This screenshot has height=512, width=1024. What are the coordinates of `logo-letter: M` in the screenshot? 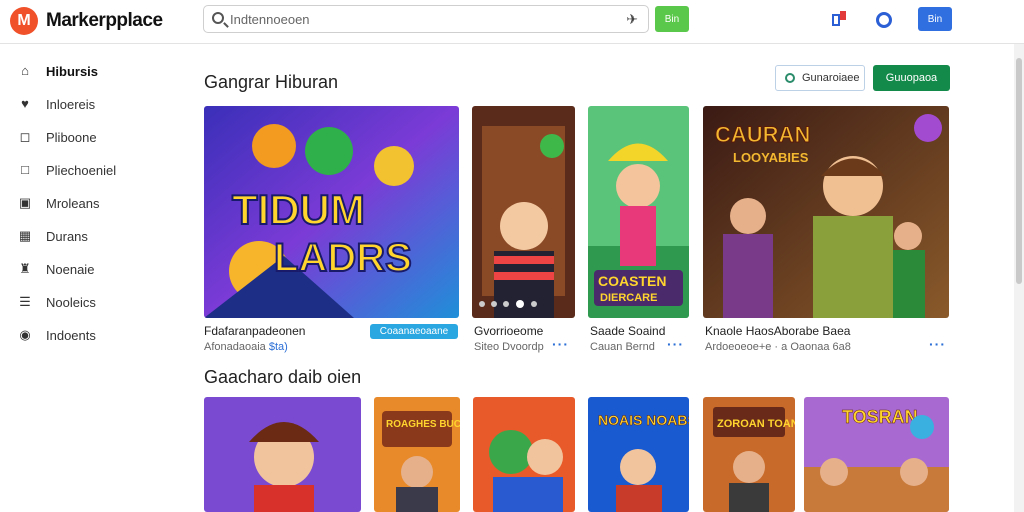 It's located at (24, 20).